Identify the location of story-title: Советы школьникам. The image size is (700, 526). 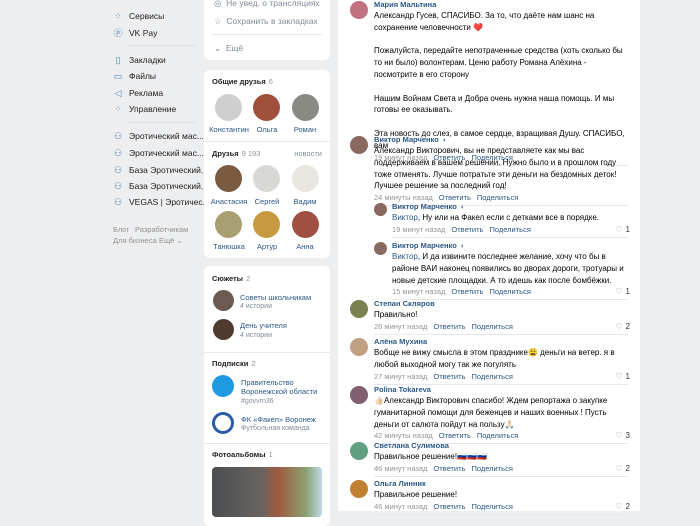
(275, 297).